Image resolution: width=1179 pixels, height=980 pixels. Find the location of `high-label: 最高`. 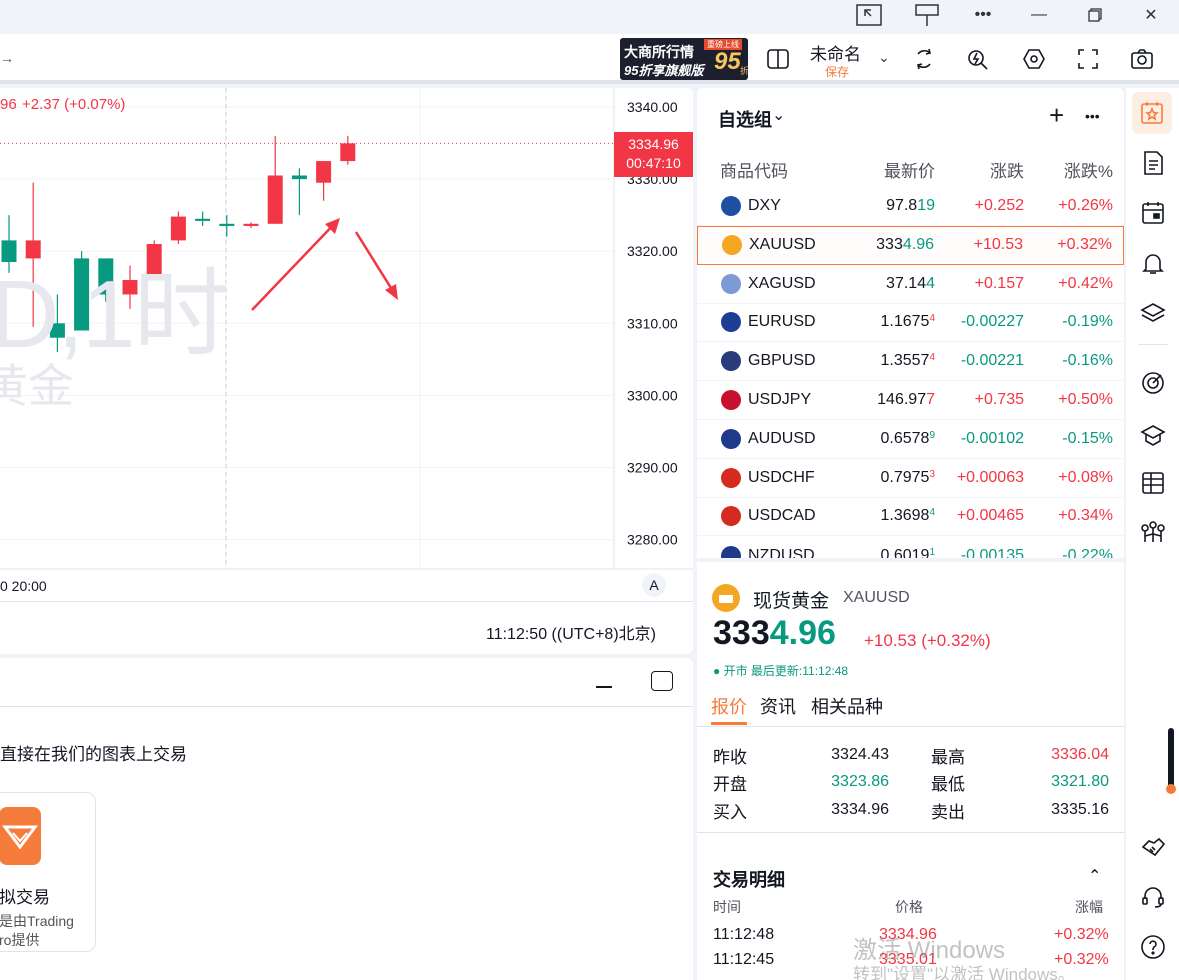

high-label: 最高 is located at coordinates (948, 757).